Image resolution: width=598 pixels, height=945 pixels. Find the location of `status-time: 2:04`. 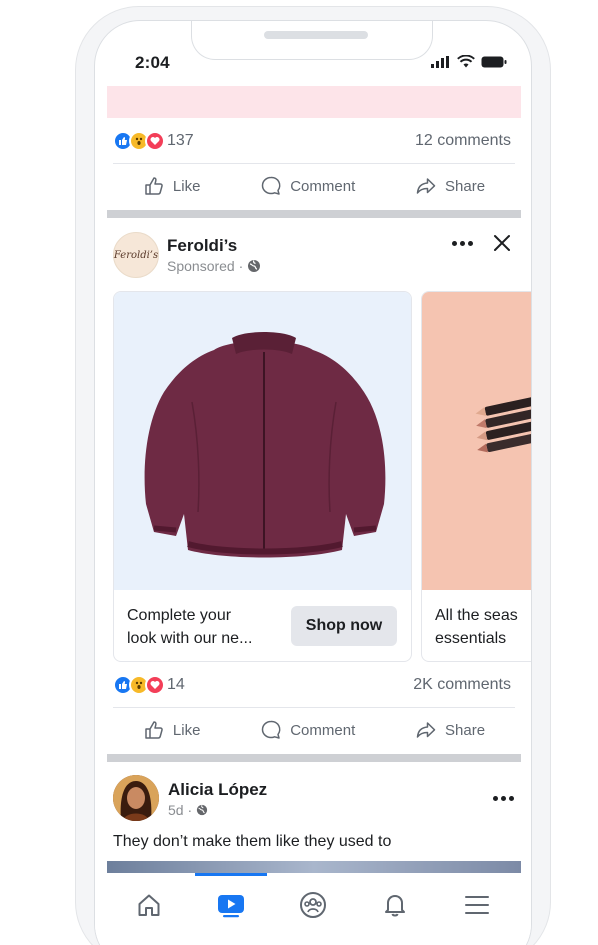

status-time: 2:04 is located at coordinates (152, 62).